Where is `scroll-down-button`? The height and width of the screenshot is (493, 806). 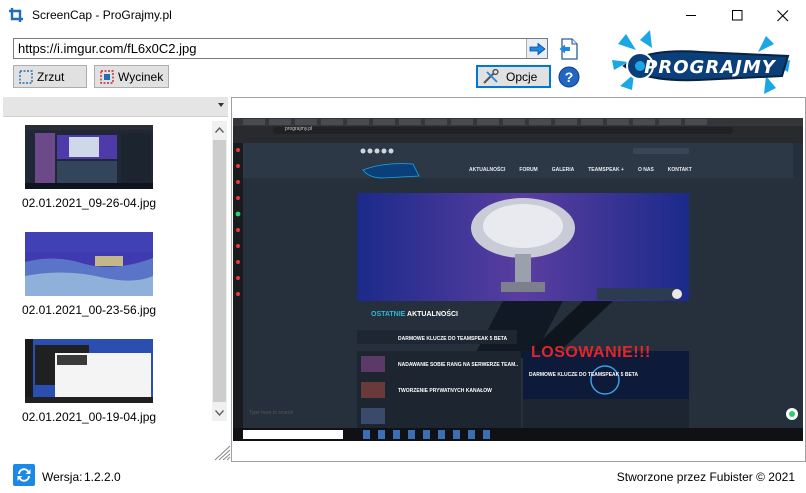
scroll-down-button is located at coordinates (219, 412).